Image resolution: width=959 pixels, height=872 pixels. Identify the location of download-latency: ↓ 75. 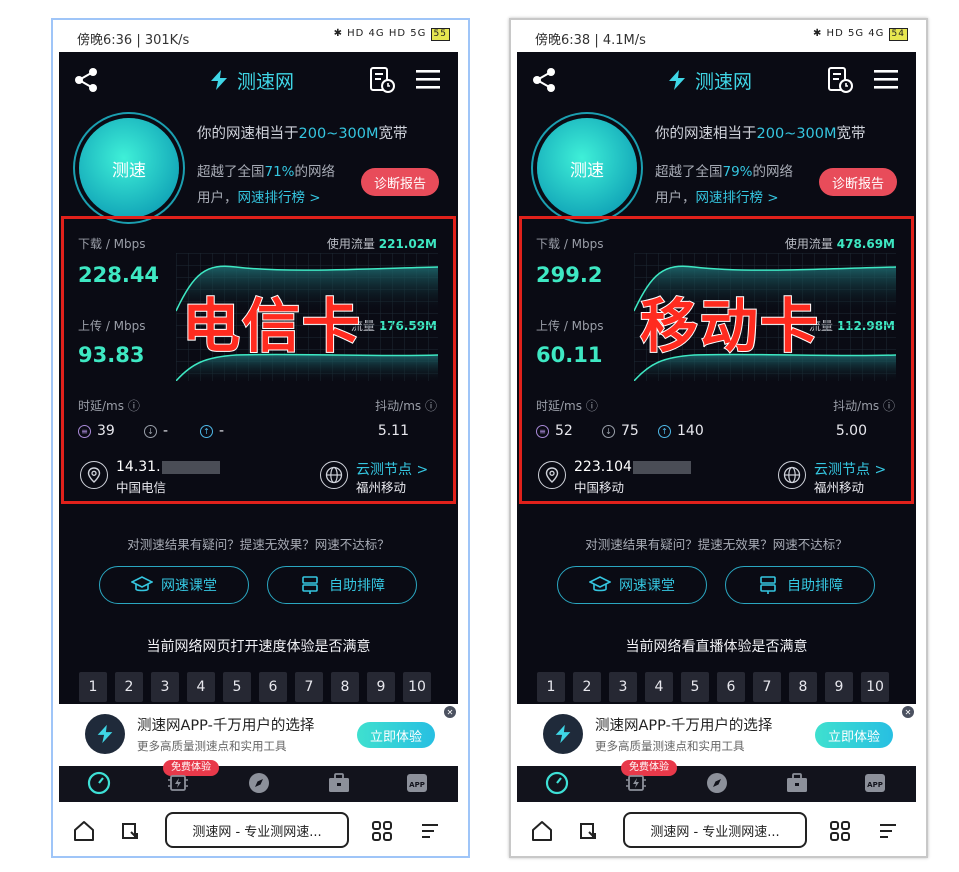
(620, 431).